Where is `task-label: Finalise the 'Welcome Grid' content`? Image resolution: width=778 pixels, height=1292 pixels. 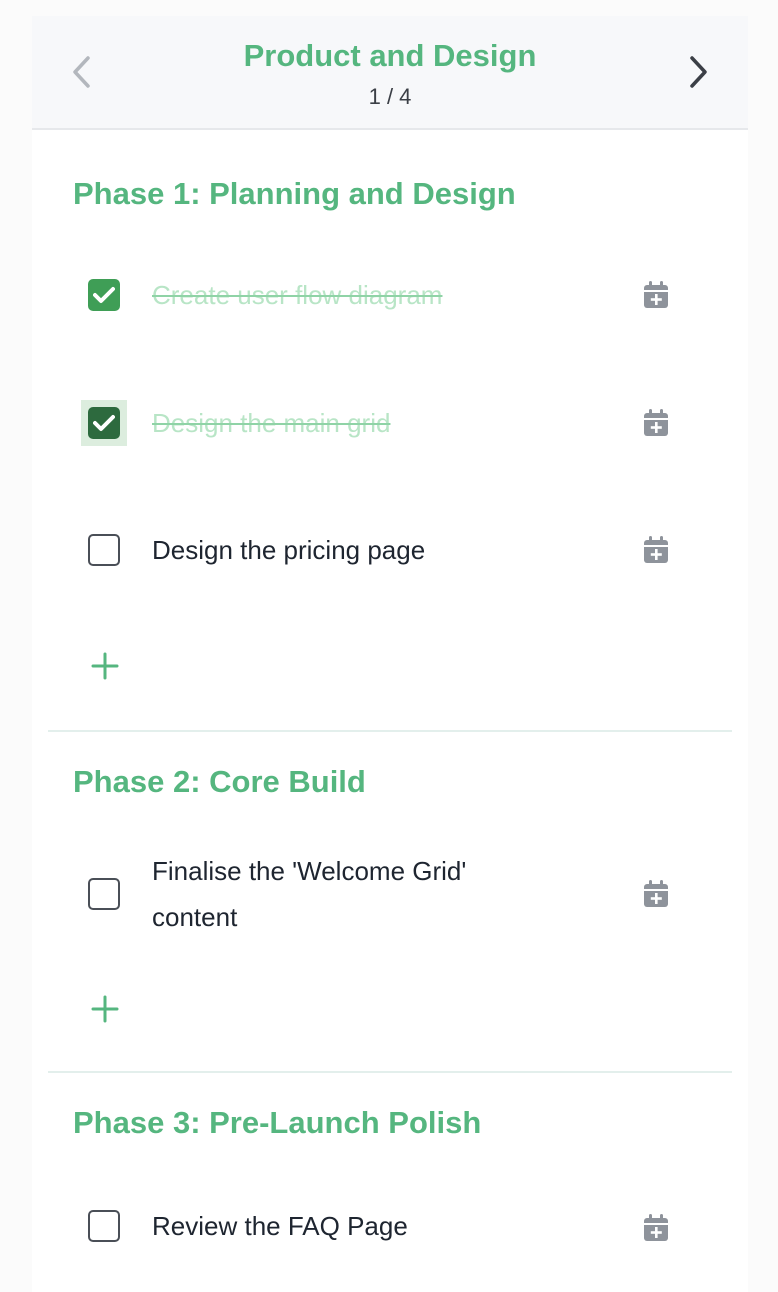
task-label: Finalise the 'Welcome Grid' content is located at coordinates (352, 894).